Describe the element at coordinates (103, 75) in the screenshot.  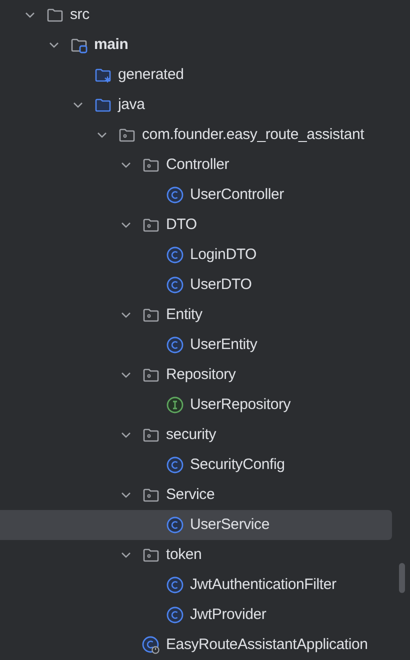
I see `generated-folder-icon` at that location.